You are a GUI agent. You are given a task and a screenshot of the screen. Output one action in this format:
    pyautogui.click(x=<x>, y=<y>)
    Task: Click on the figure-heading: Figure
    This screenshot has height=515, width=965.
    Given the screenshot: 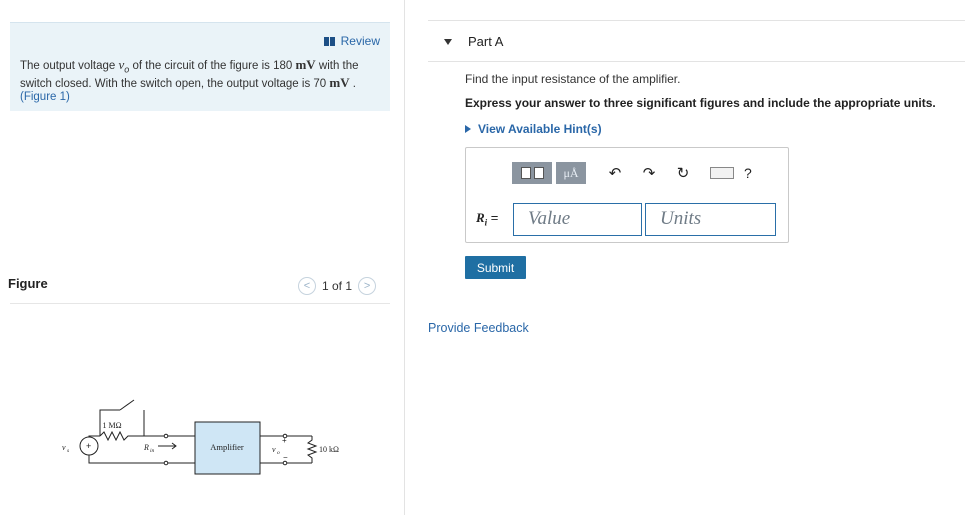 What is the action you would take?
    pyautogui.click(x=28, y=283)
    